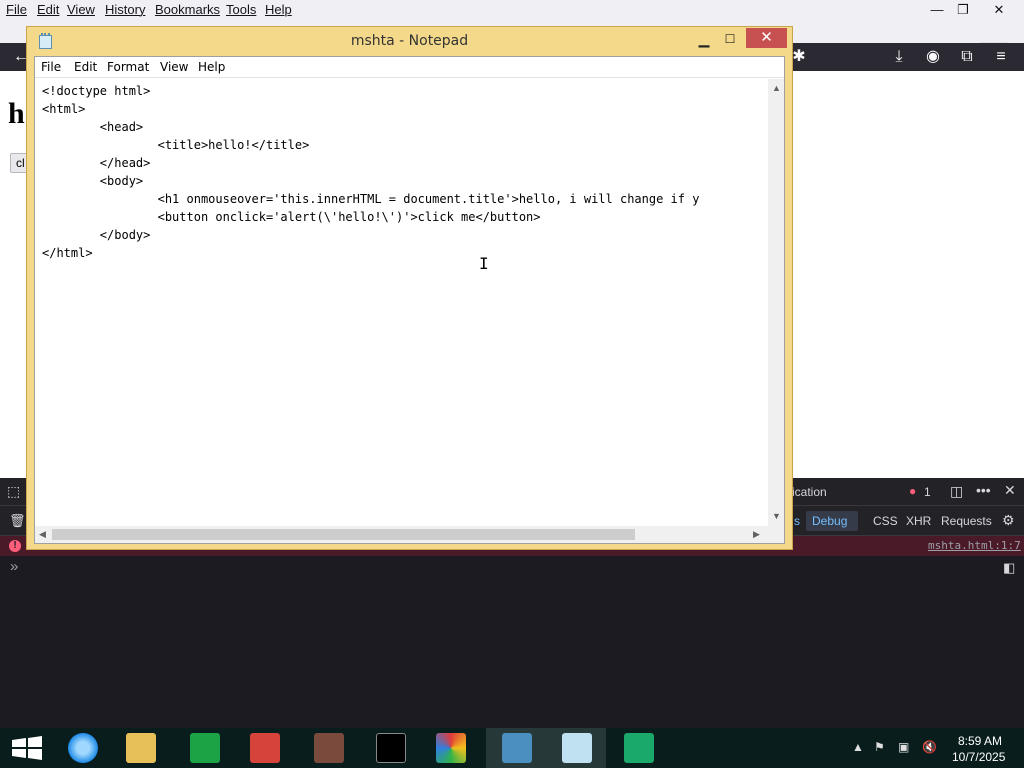  What do you see at coordinates (730, 39) in the screenshot?
I see `maximize-button: ☐` at bounding box center [730, 39].